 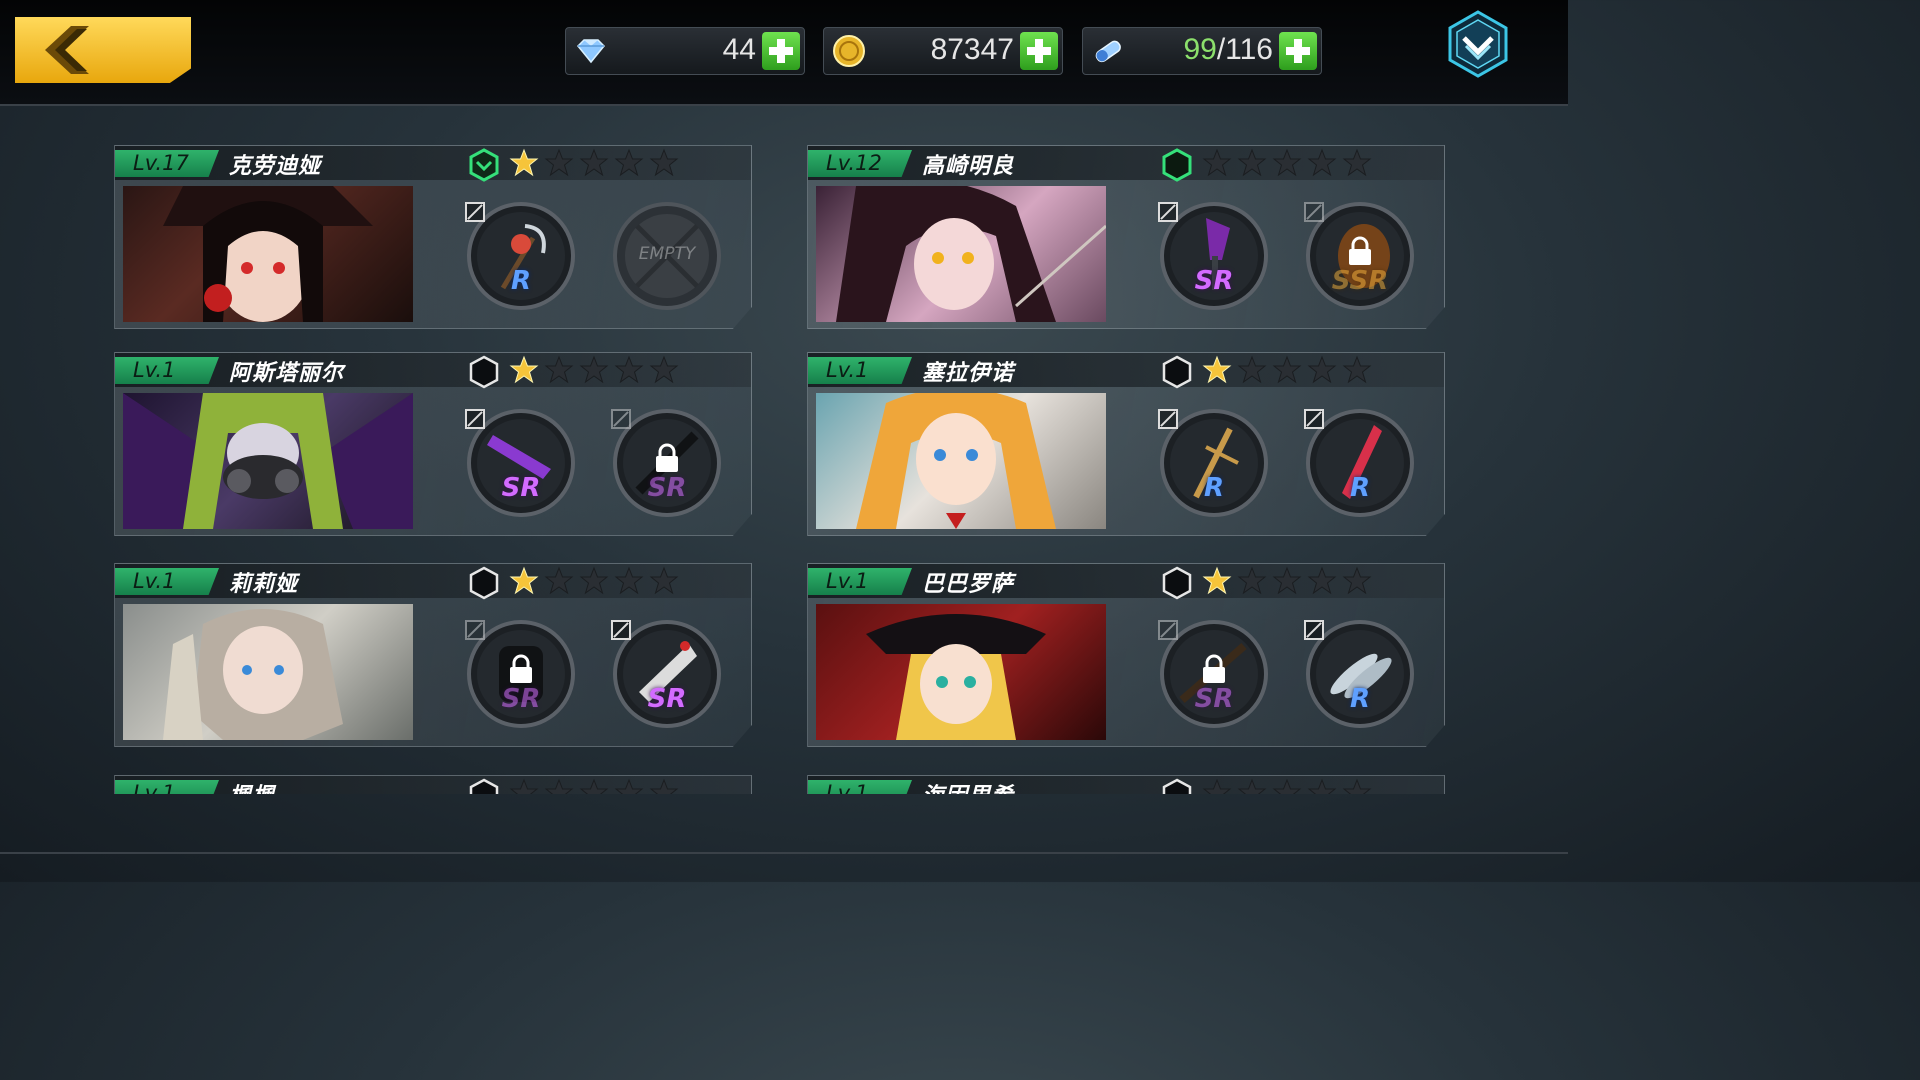 I want to click on top-bar: 44 87347 99/116, so click(x=784, y=53).